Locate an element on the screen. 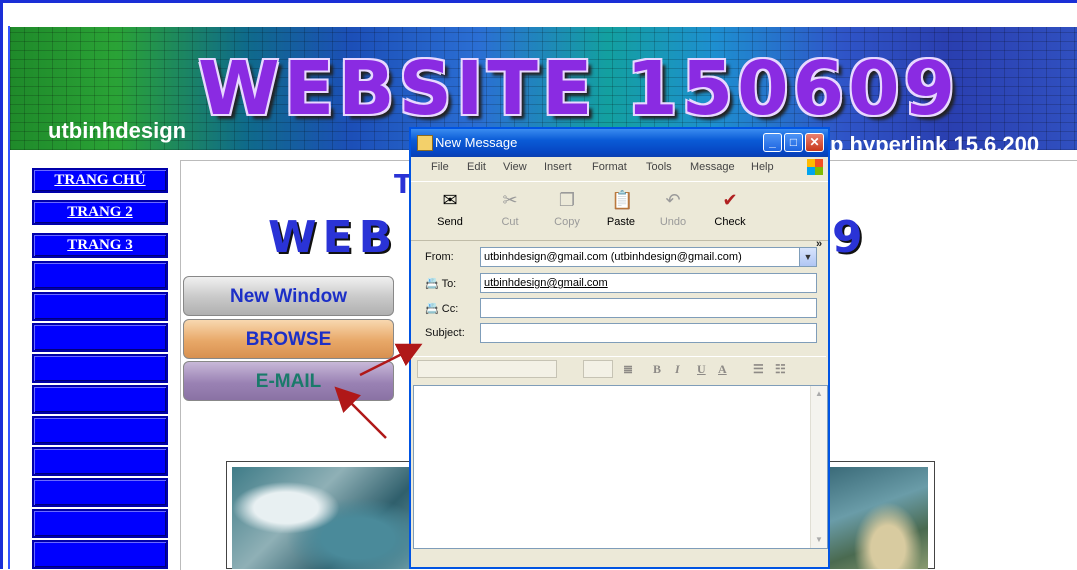  arrow-to-dialog is located at coordinates (391, 360).